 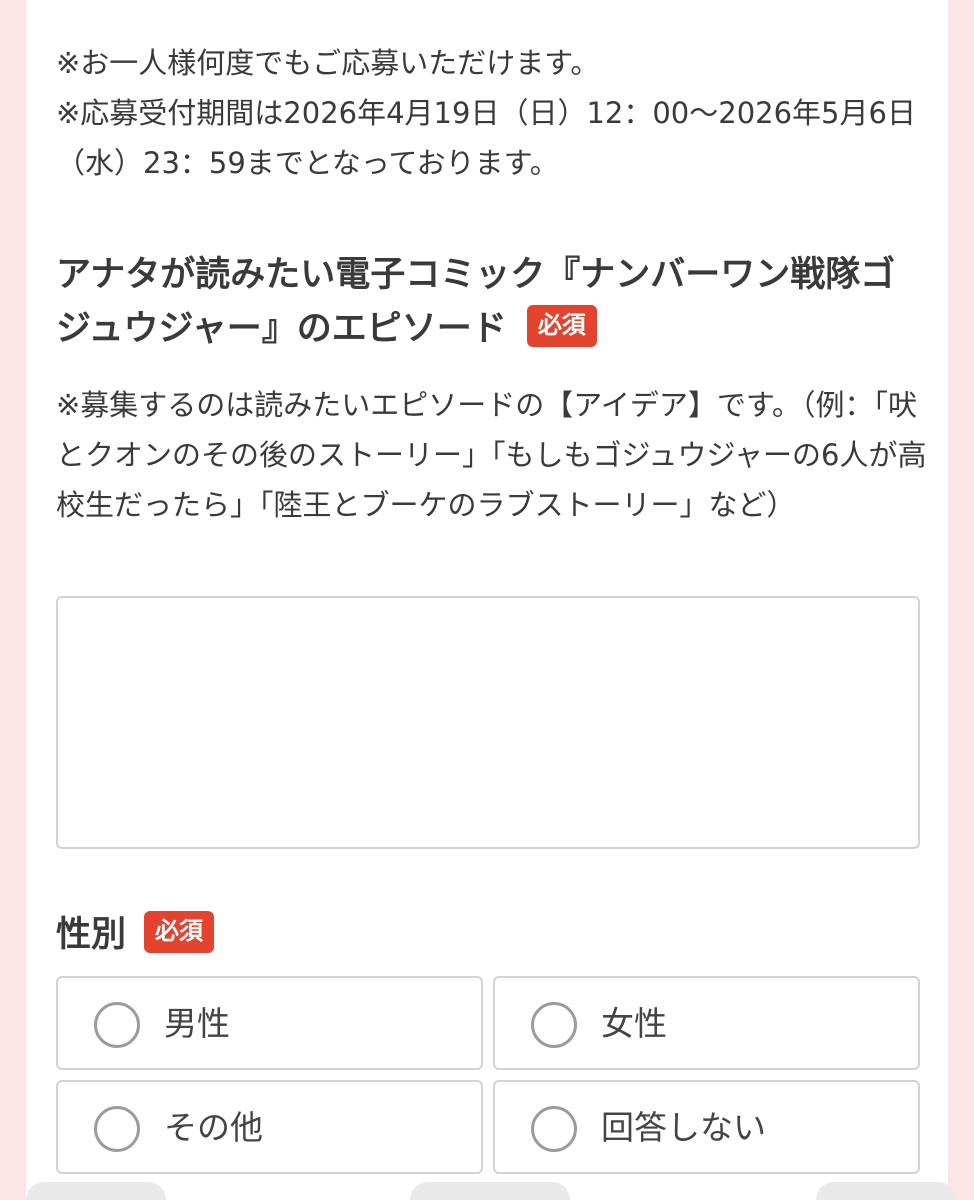 What do you see at coordinates (213, 1127) in the screenshot?
I see `option-label: その他` at bounding box center [213, 1127].